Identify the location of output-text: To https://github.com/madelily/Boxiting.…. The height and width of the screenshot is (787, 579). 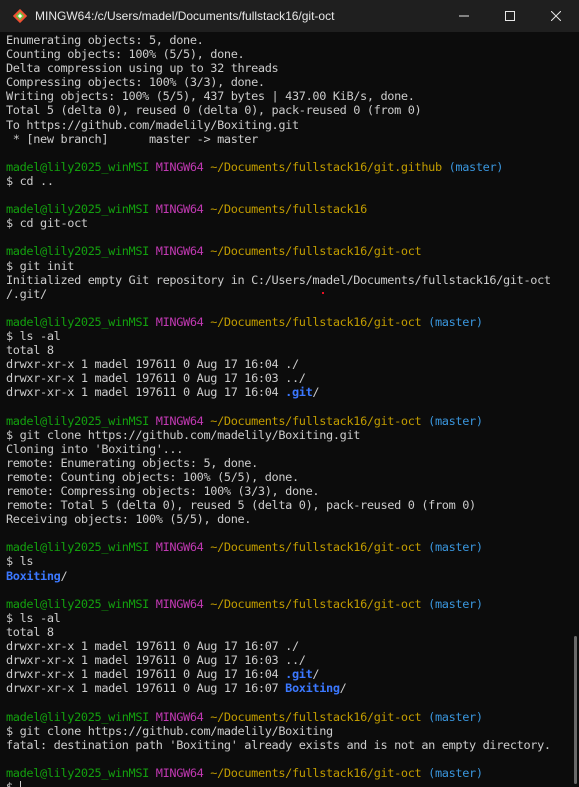
(152, 124).